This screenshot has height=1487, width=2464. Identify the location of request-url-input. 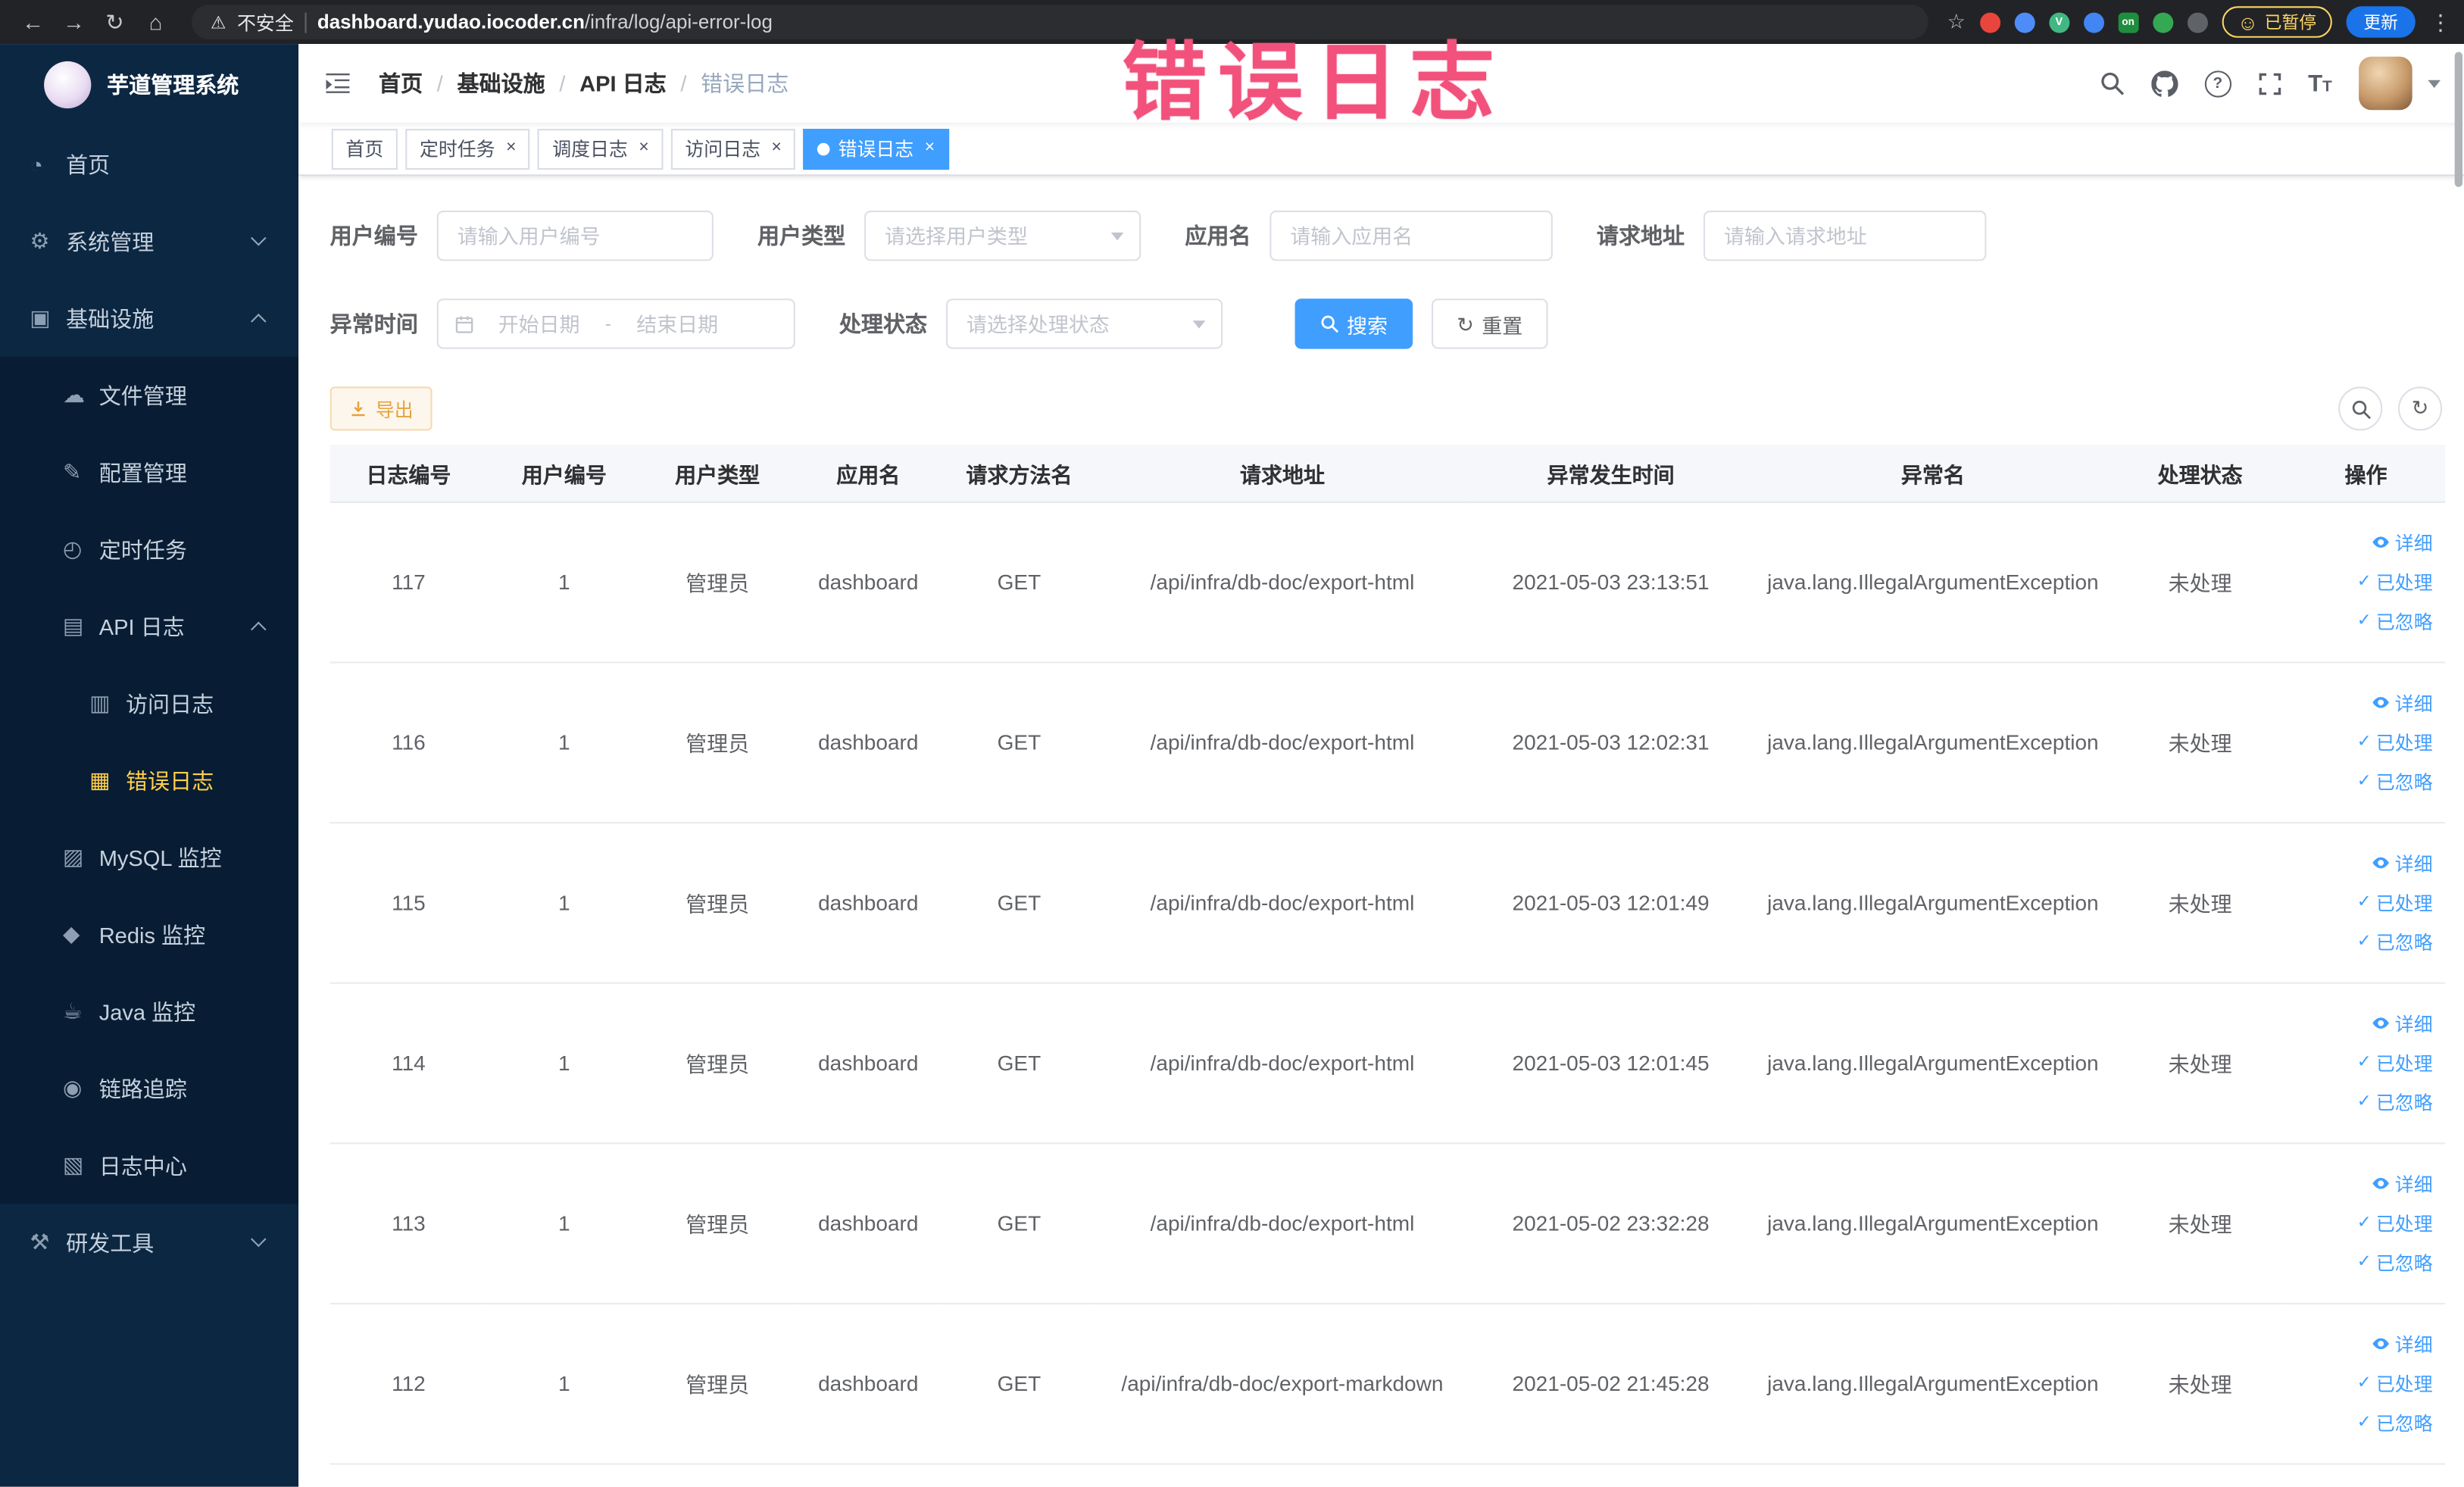
(1845, 236).